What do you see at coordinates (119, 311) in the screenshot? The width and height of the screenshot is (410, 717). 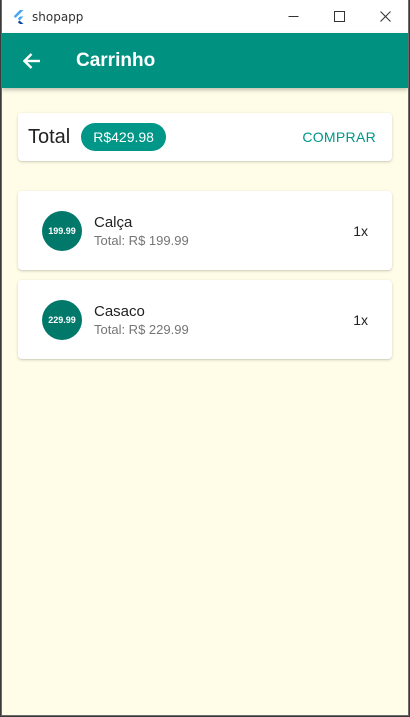 I see `item-name: Casaco` at bounding box center [119, 311].